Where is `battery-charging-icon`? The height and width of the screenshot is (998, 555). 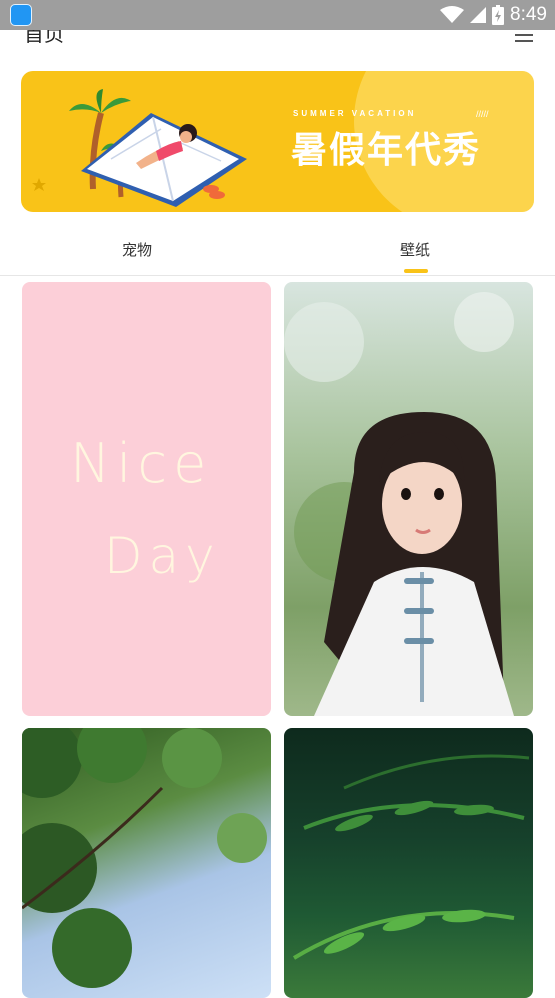
battery-charging-icon is located at coordinates (498, 15).